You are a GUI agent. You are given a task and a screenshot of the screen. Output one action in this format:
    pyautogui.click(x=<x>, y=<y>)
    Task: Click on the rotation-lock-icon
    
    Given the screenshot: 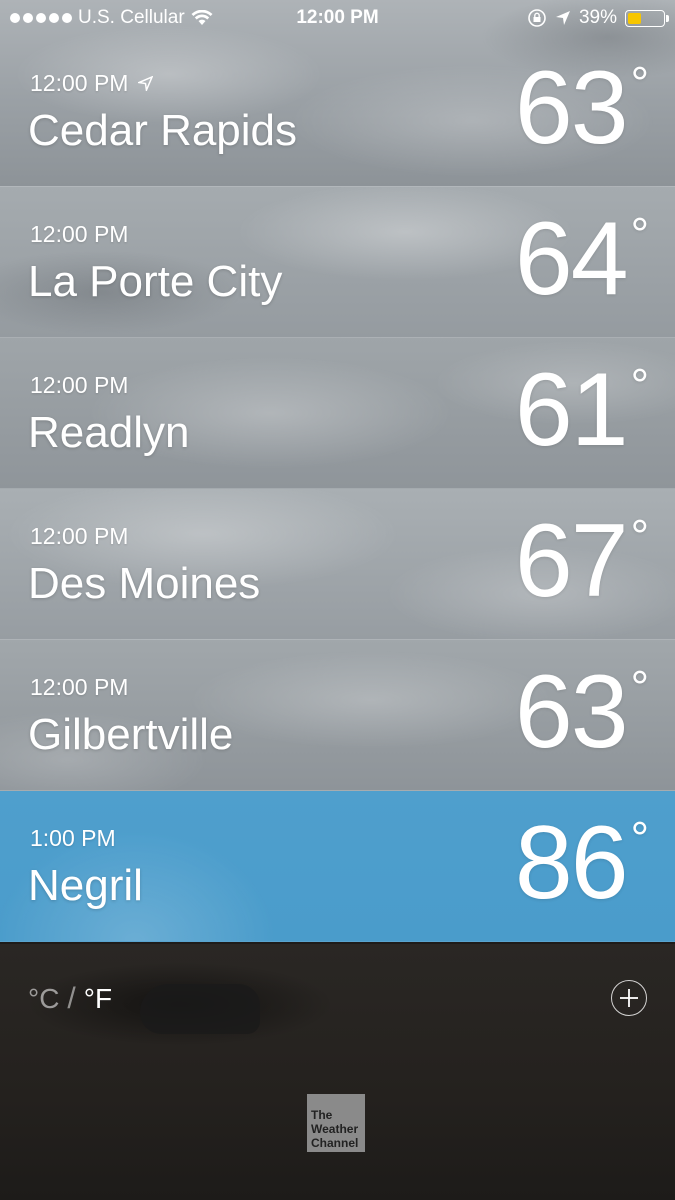 What is the action you would take?
    pyautogui.click(x=537, y=18)
    